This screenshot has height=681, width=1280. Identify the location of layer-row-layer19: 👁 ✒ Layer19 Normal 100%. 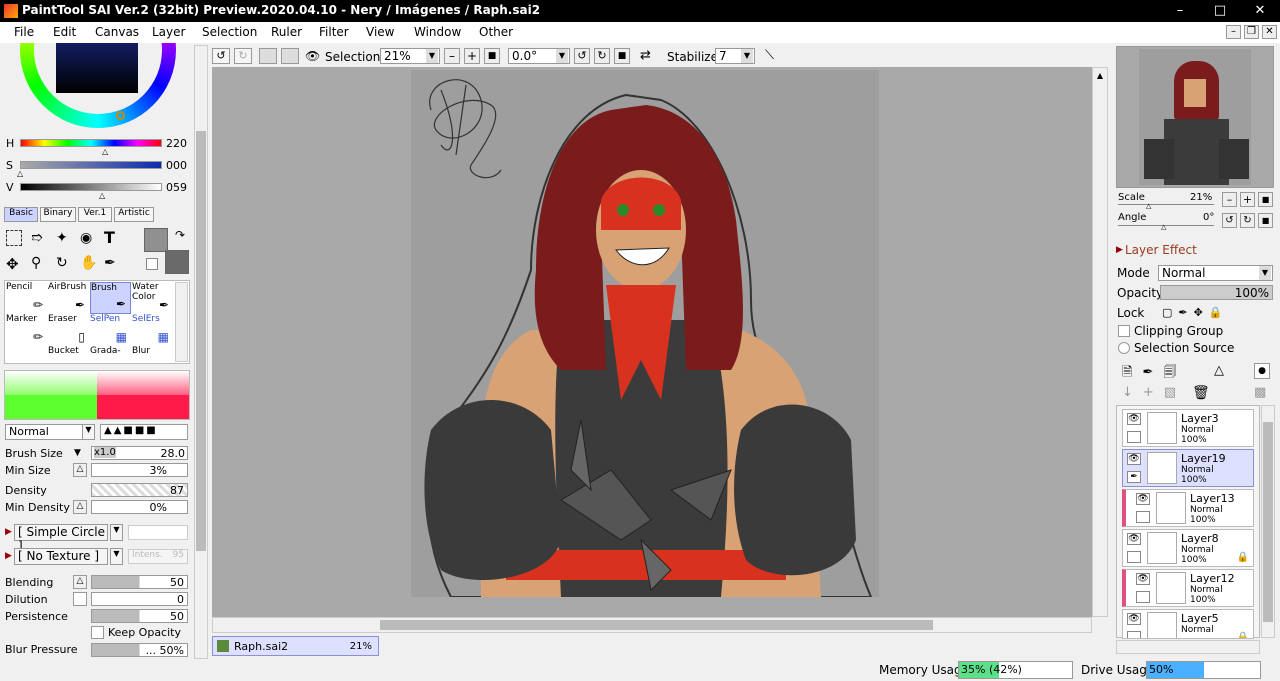
(1188, 468).